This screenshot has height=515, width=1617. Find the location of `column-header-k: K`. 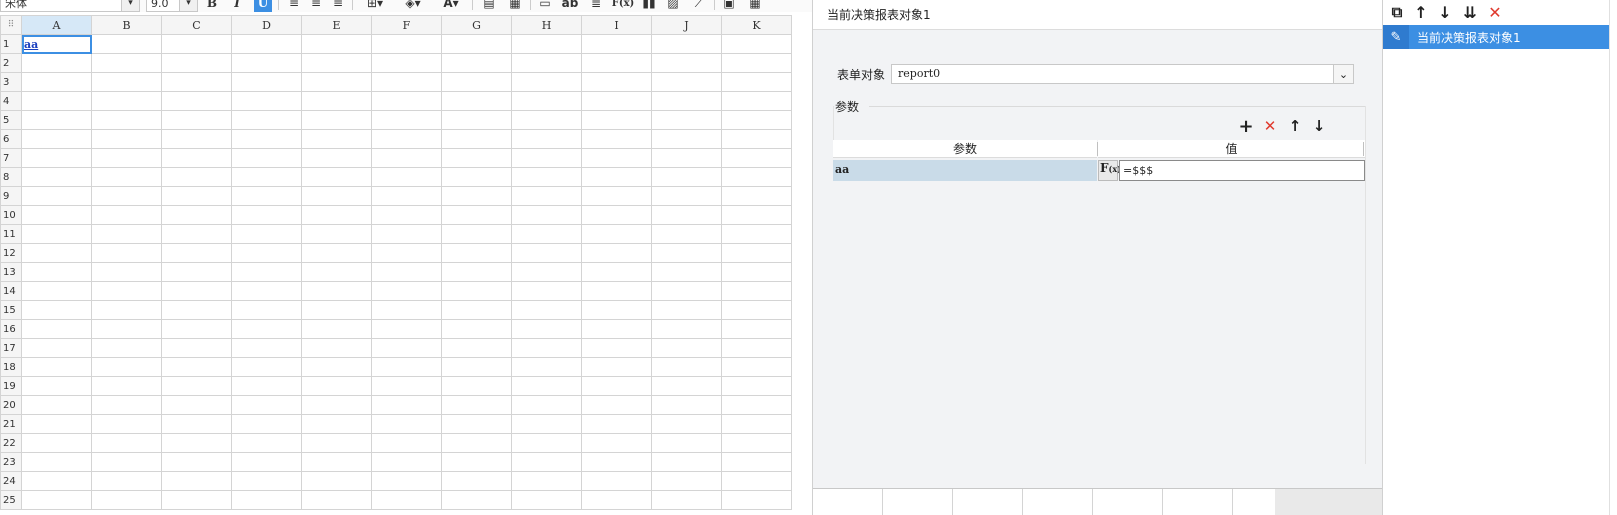

column-header-k: K is located at coordinates (756, 25).